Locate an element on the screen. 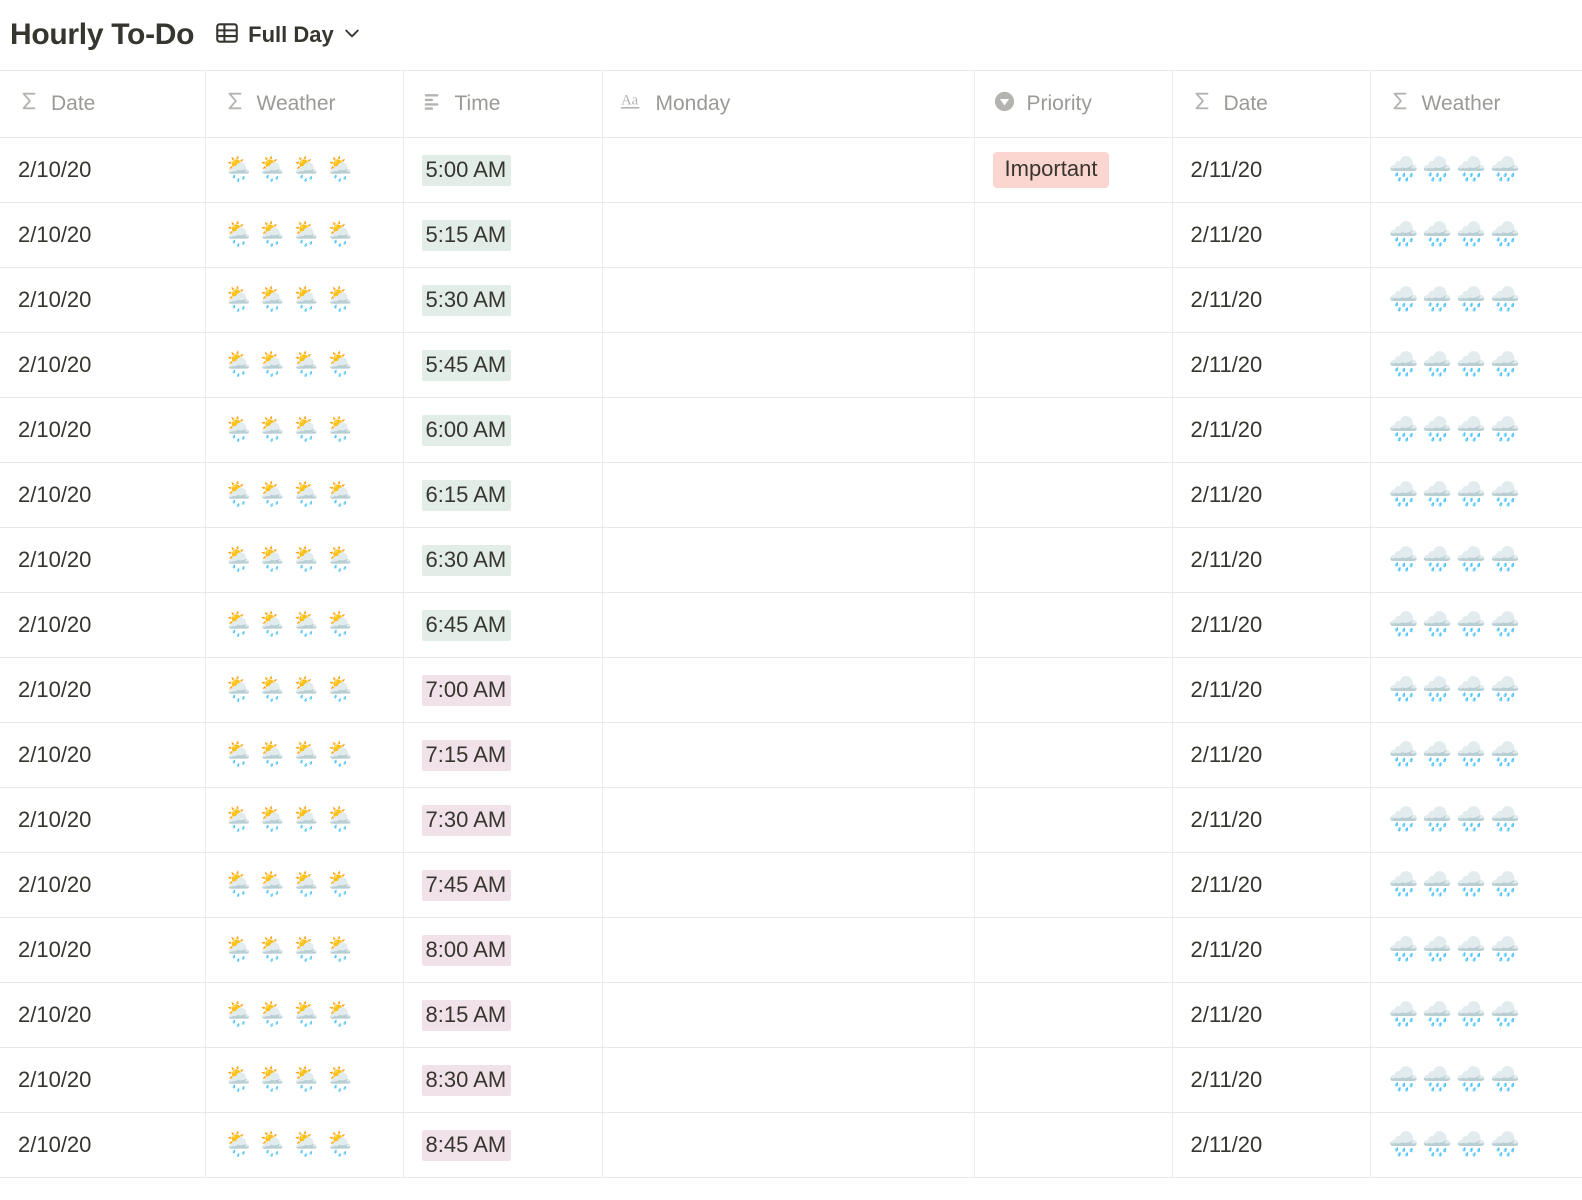 The height and width of the screenshot is (1200, 1582). table-row: 2/10/20 🌦️🌦️🌦️🌦️ 6:45 AM 2/11/20 🌧️🌧️🌧️🌧️ is located at coordinates (791, 625).